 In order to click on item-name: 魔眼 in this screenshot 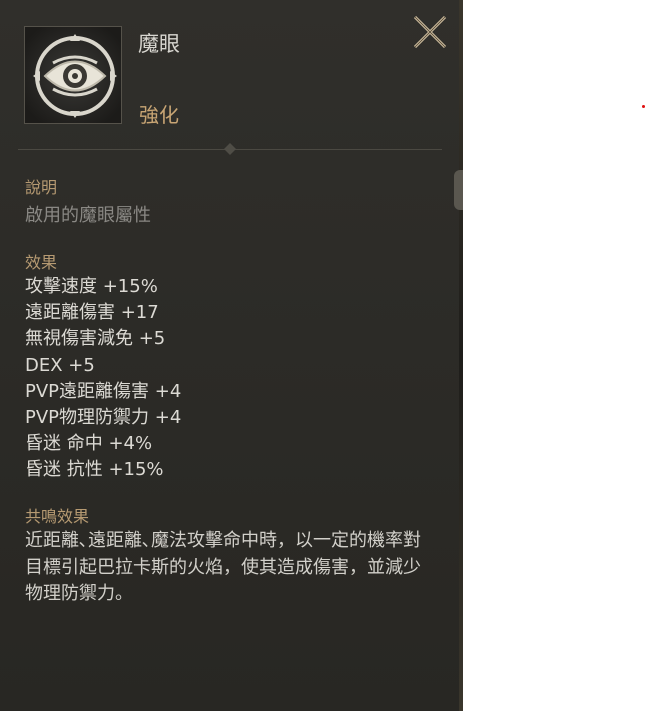, I will do `click(159, 44)`.